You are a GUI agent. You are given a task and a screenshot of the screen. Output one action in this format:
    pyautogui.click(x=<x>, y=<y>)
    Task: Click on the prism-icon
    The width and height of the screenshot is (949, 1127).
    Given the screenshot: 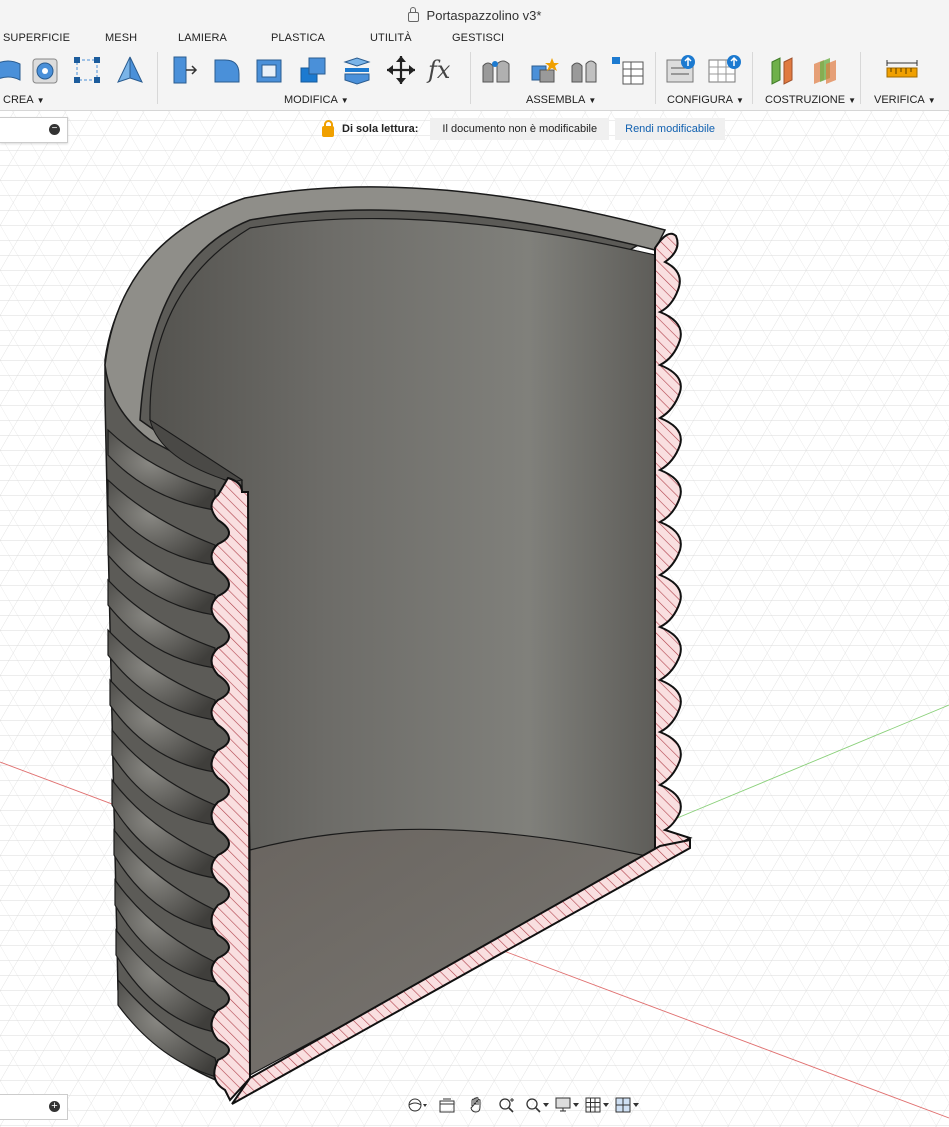 What is the action you would take?
    pyautogui.click(x=130, y=70)
    